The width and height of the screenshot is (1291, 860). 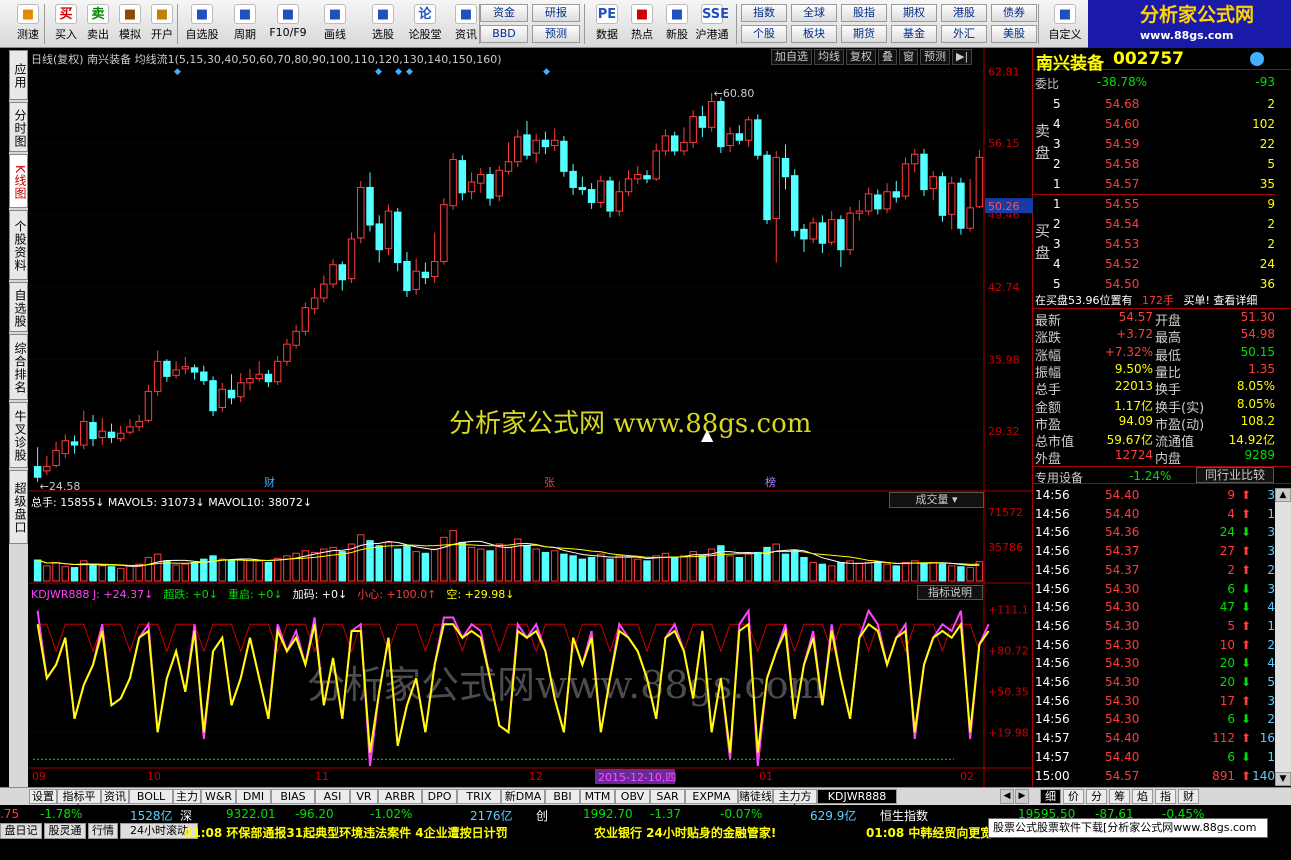 I want to click on quote-panel-tab: 筹, so click(x=1119, y=796).